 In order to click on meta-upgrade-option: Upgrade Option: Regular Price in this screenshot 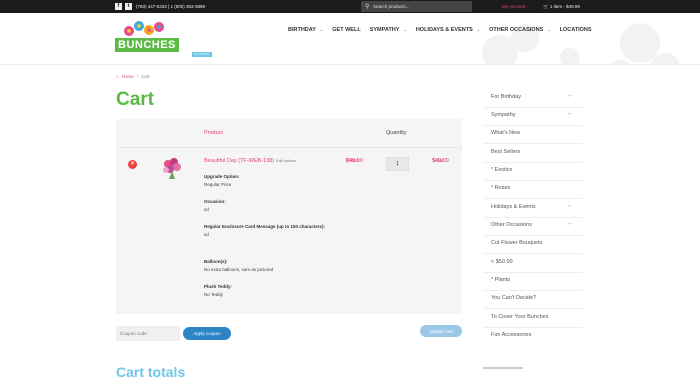, I will do `click(266, 181)`.